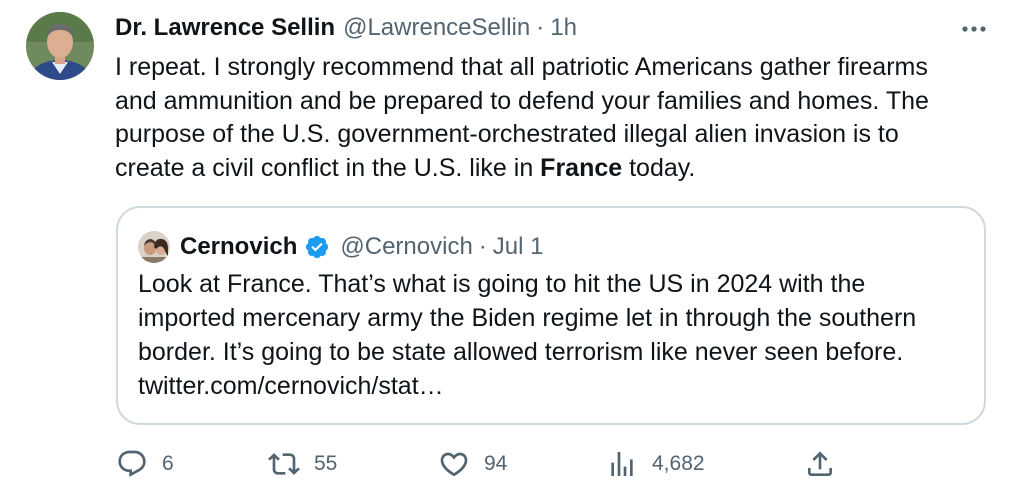 This screenshot has height=480, width=1022. What do you see at coordinates (225, 28) in the screenshot?
I see `author-name: Dr. Lawrence Sellin` at bounding box center [225, 28].